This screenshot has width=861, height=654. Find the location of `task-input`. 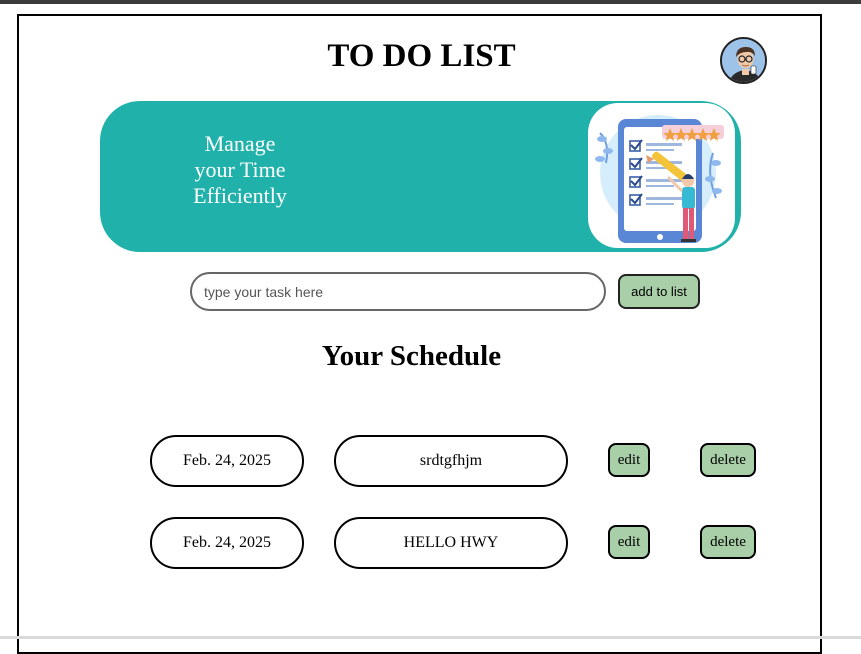

task-input is located at coordinates (398, 291).